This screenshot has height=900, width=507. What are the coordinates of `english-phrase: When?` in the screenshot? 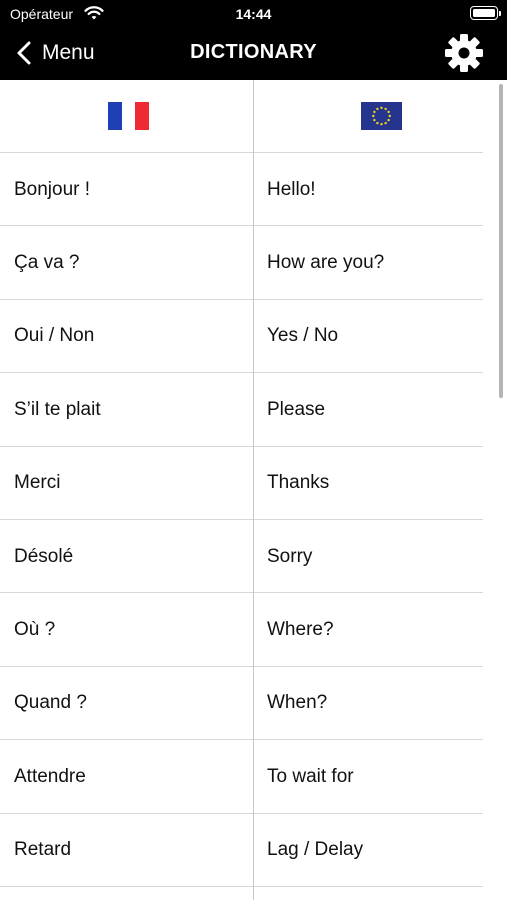 It's located at (297, 703).